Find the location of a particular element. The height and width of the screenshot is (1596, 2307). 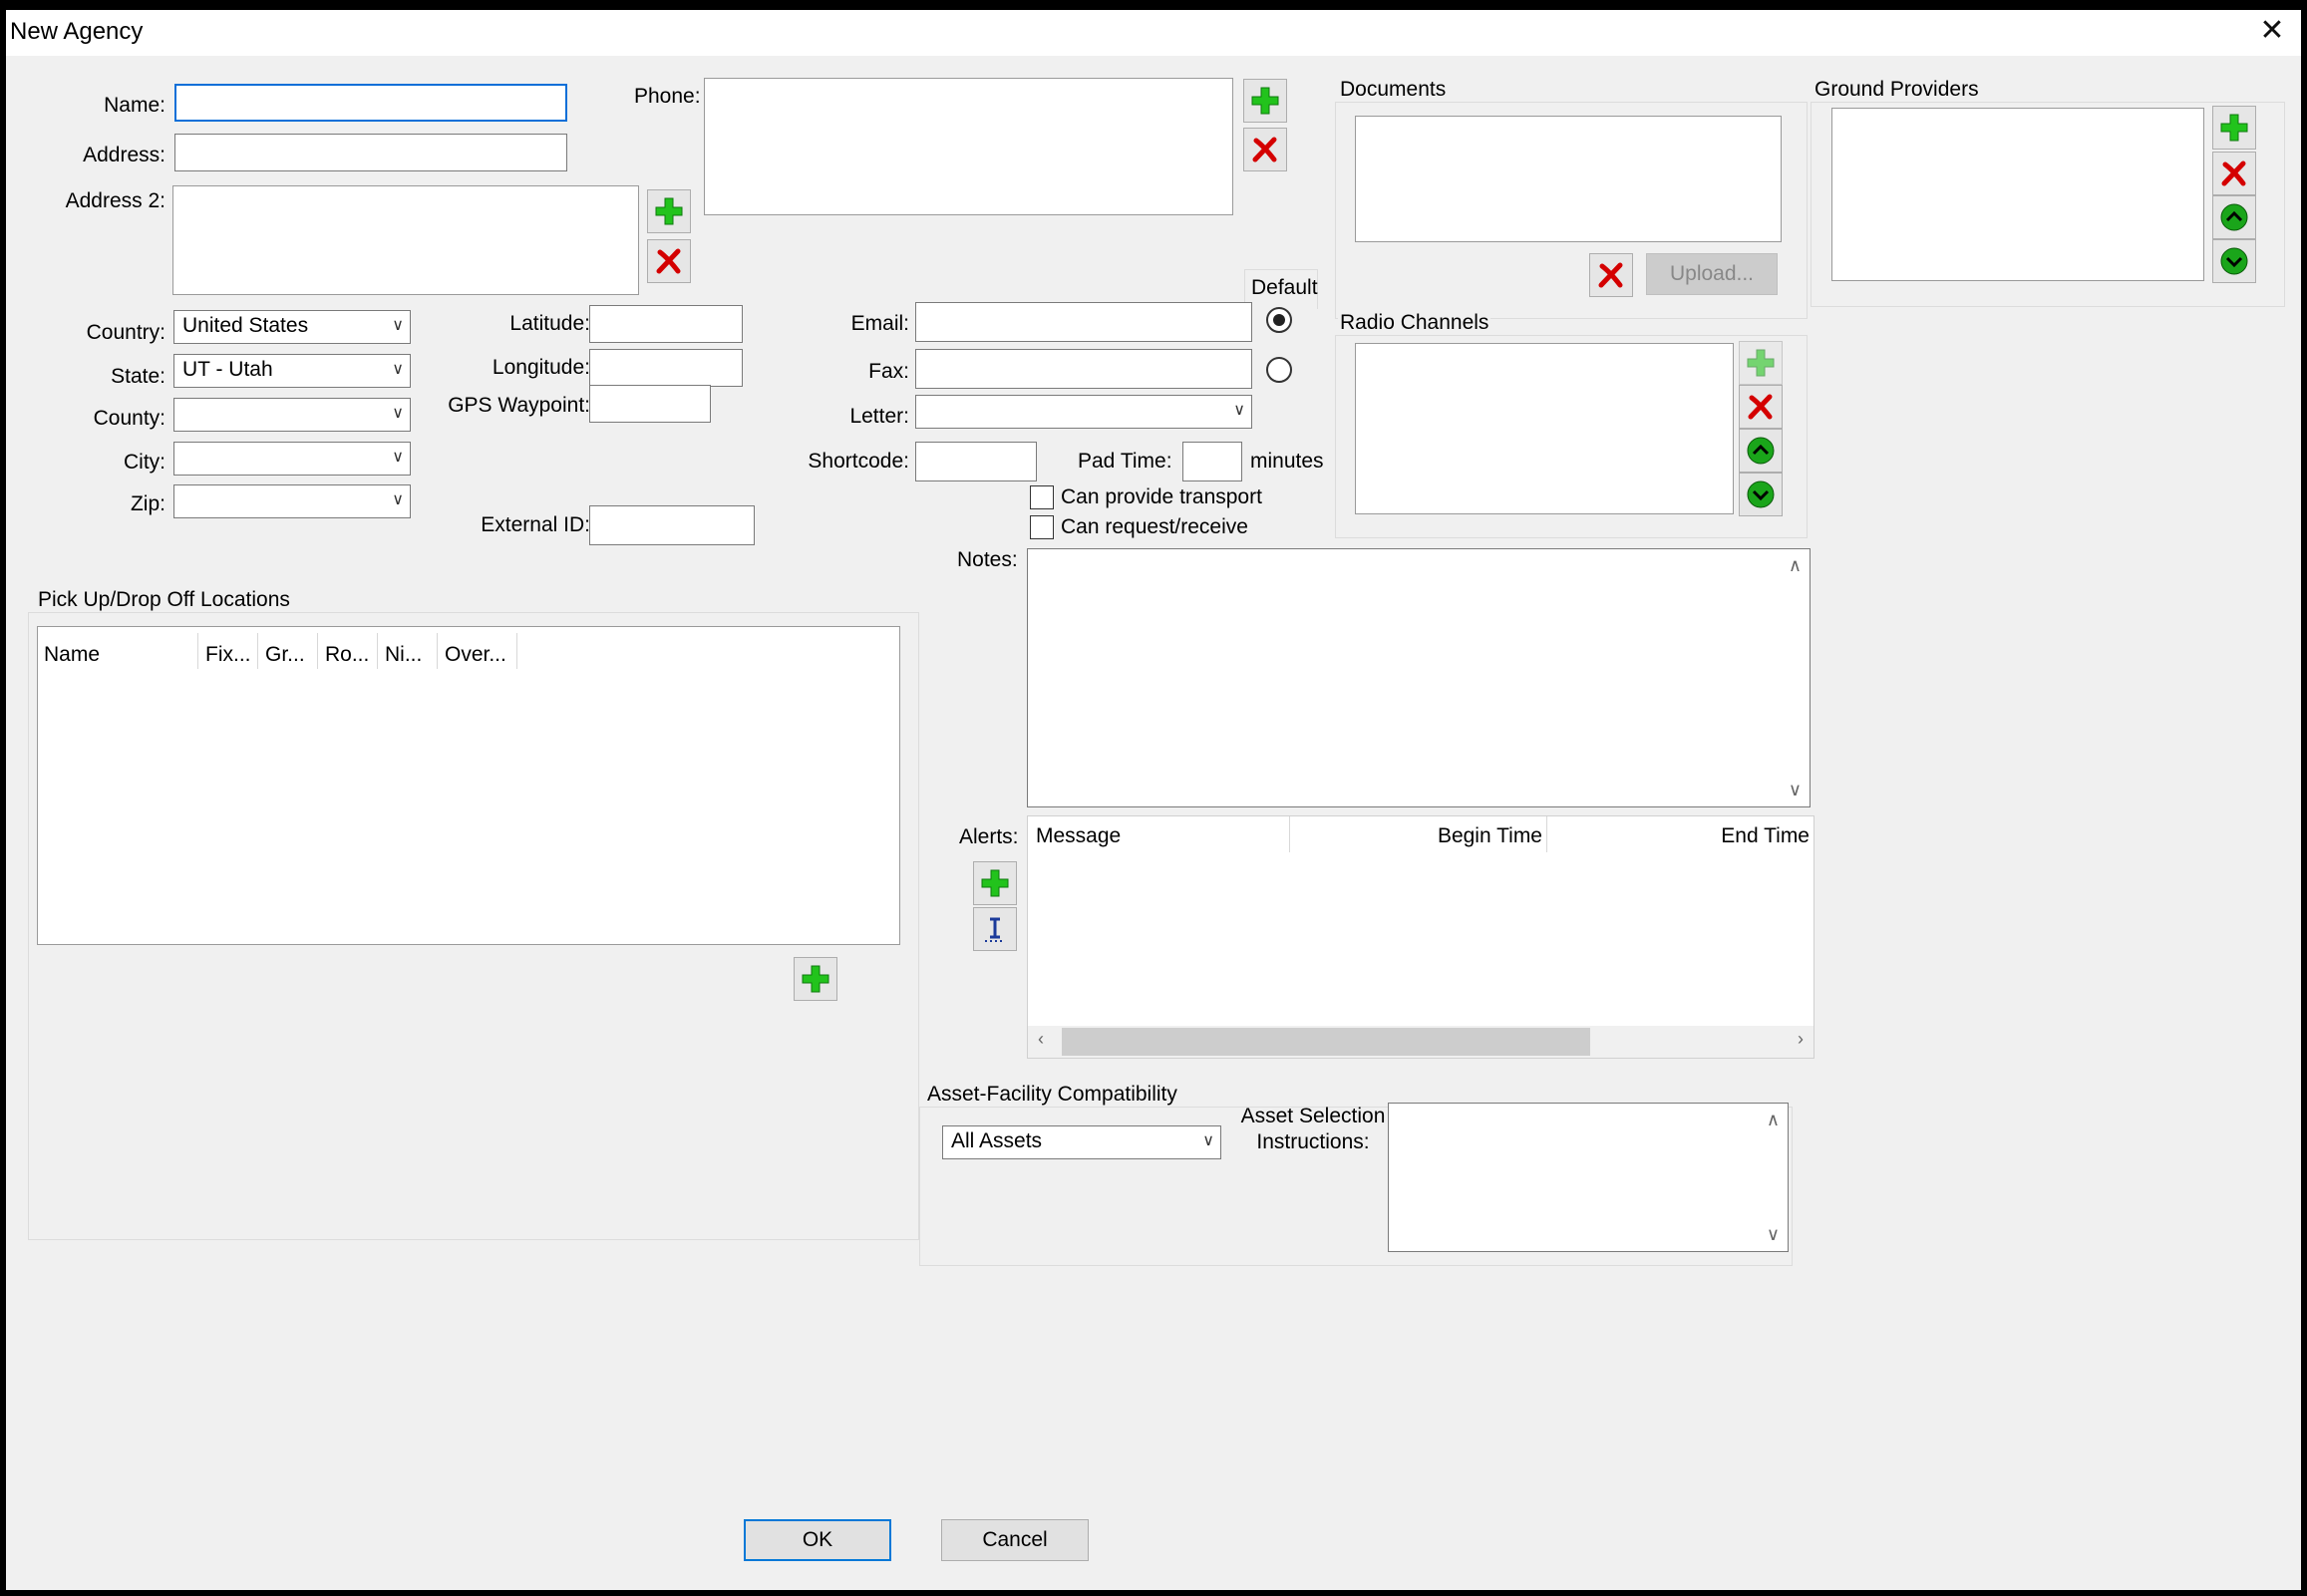

alerts-col-begin-time: Begin Time is located at coordinates (1419, 836).